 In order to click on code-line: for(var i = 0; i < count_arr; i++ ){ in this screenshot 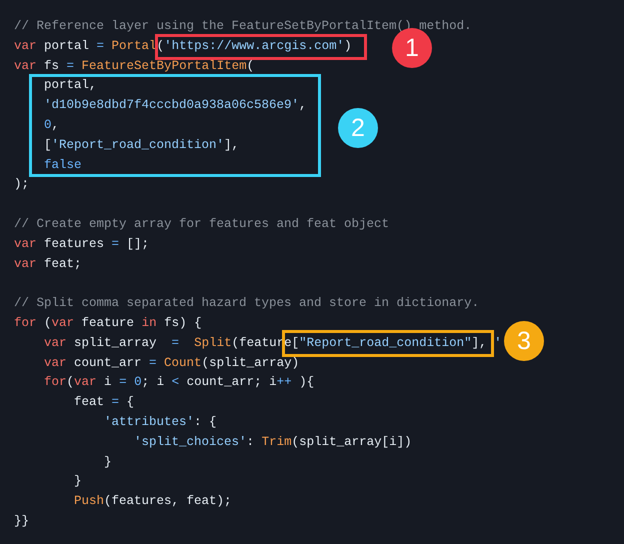, I will do `click(178, 383)`.